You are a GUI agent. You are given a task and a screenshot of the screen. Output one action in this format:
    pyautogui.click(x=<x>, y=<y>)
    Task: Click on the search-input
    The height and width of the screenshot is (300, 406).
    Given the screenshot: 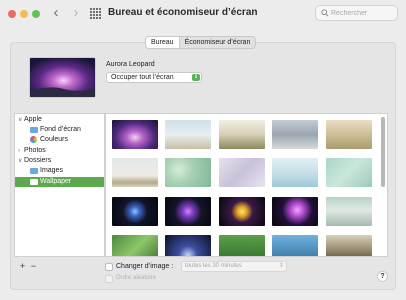 What is the action you would take?
    pyautogui.click(x=363, y=13)
    